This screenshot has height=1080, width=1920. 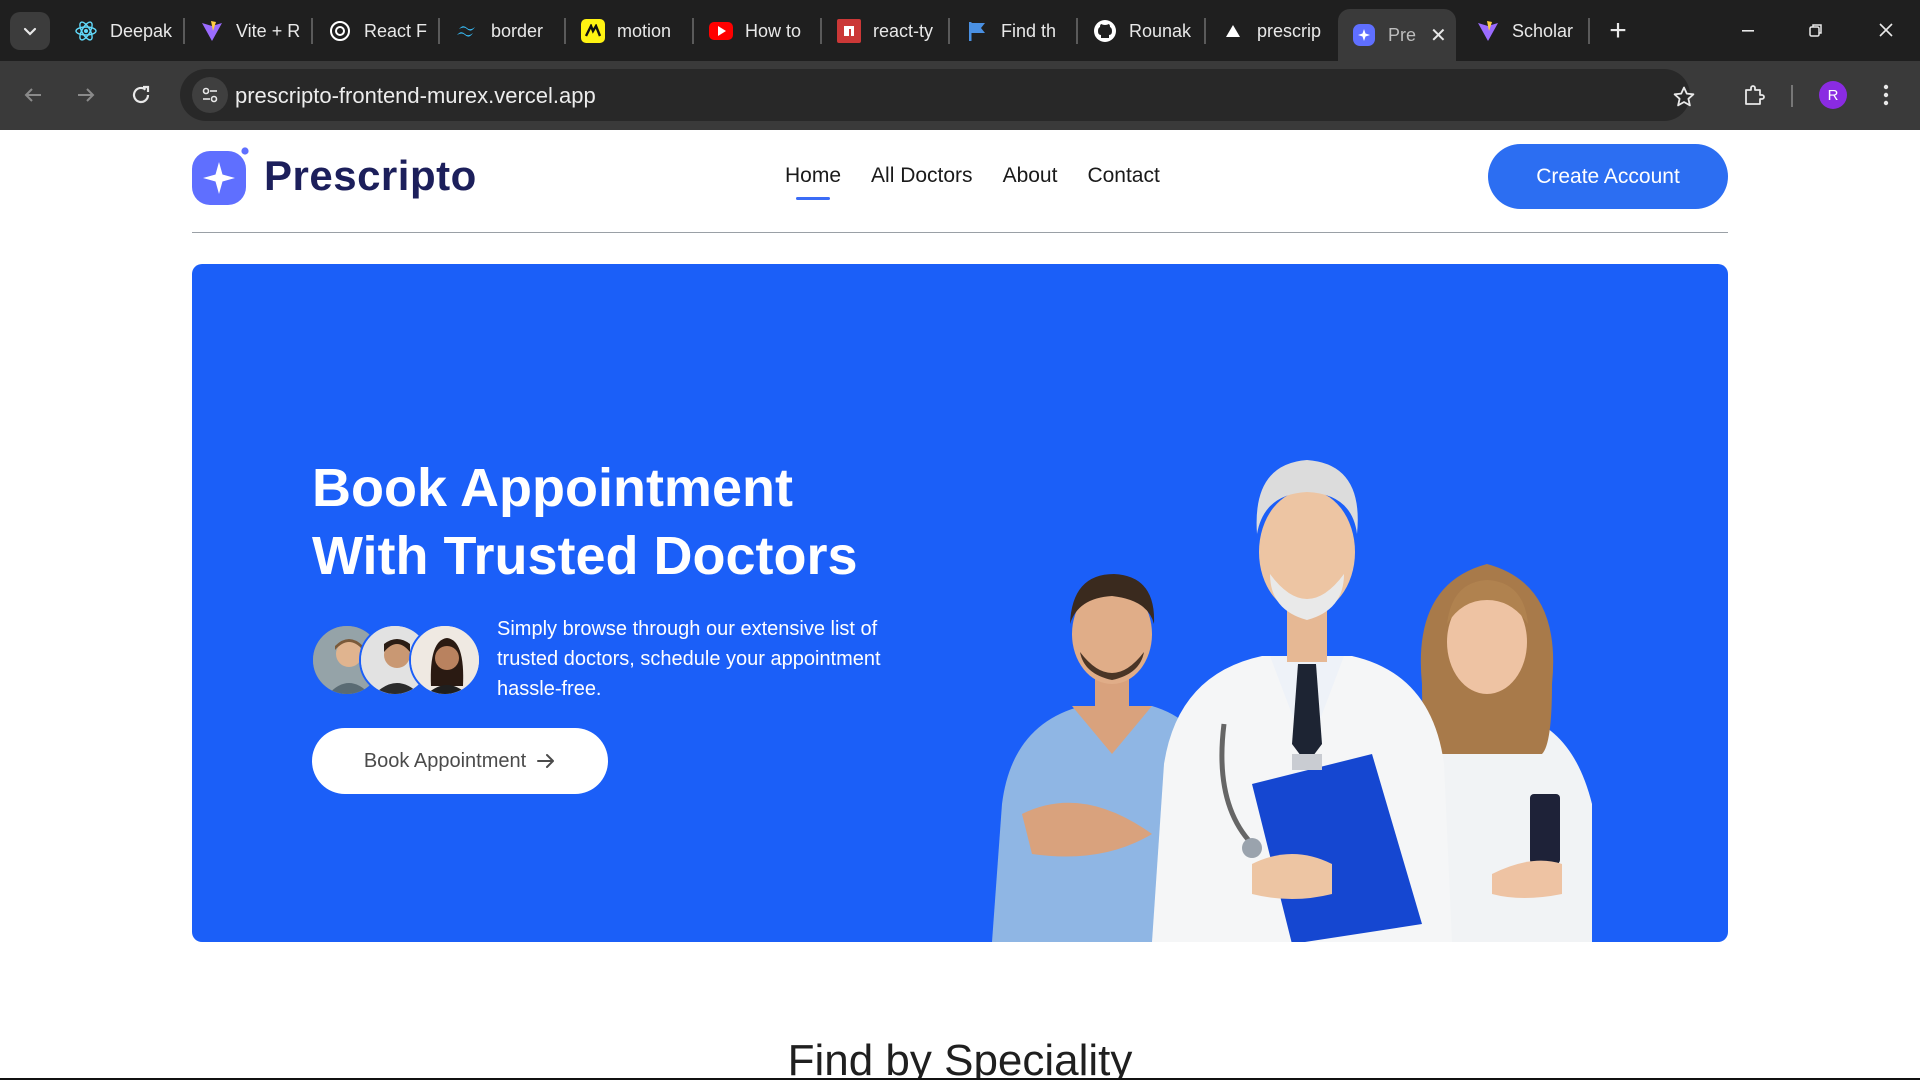 I want to click on plus-icon: +, so click(x=1618, y=30).